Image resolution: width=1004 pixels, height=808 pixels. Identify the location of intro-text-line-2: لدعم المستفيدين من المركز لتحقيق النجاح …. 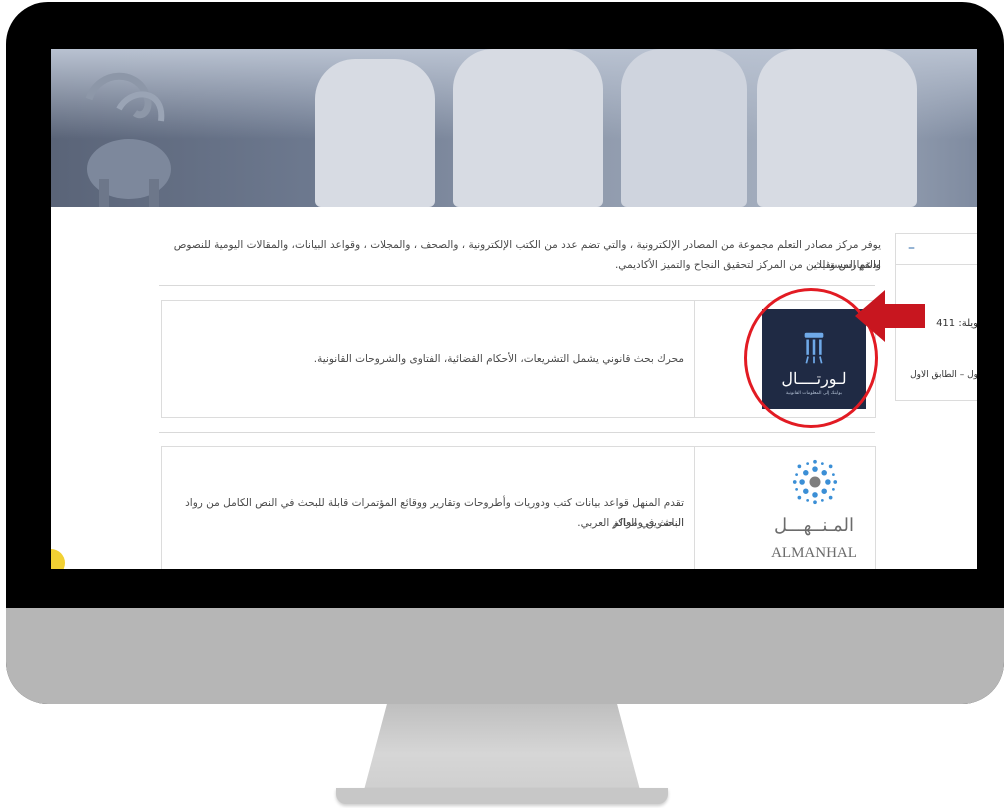
(747, 265).